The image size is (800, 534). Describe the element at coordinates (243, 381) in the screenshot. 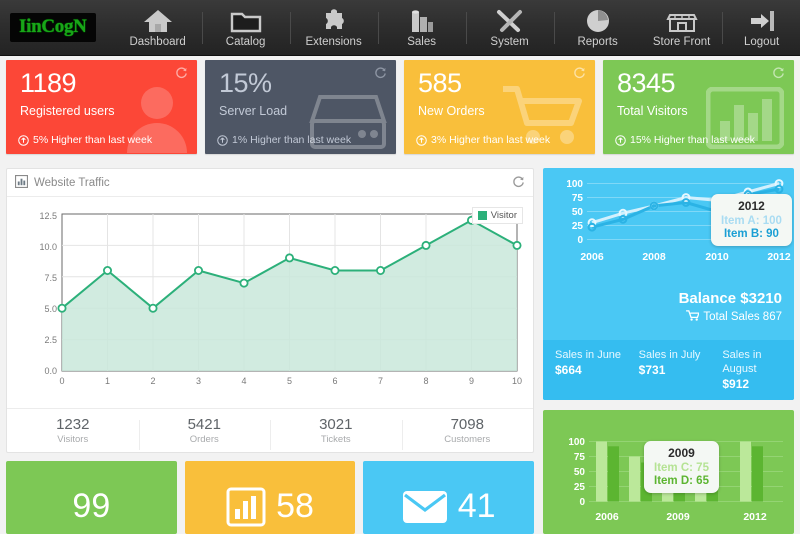

I see `svg-text: 4` at that location.